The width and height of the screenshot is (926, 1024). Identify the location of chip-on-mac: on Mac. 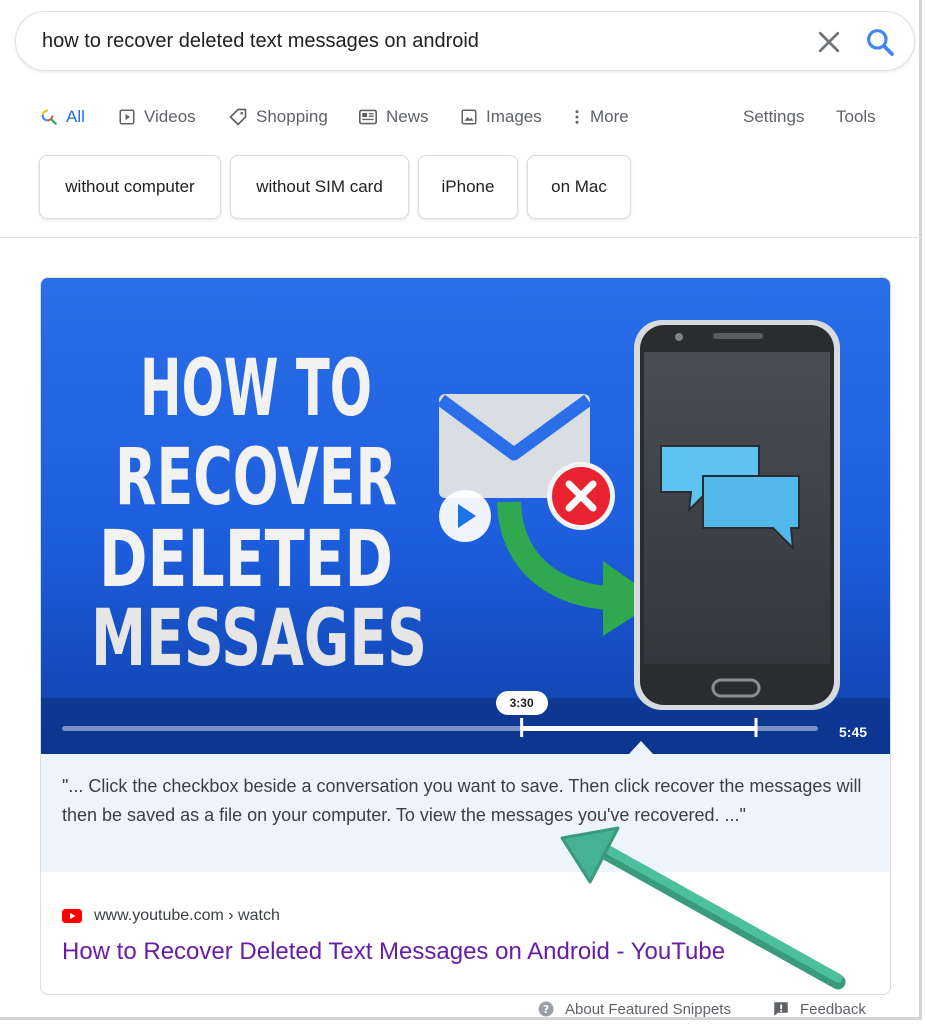
(579, 187).